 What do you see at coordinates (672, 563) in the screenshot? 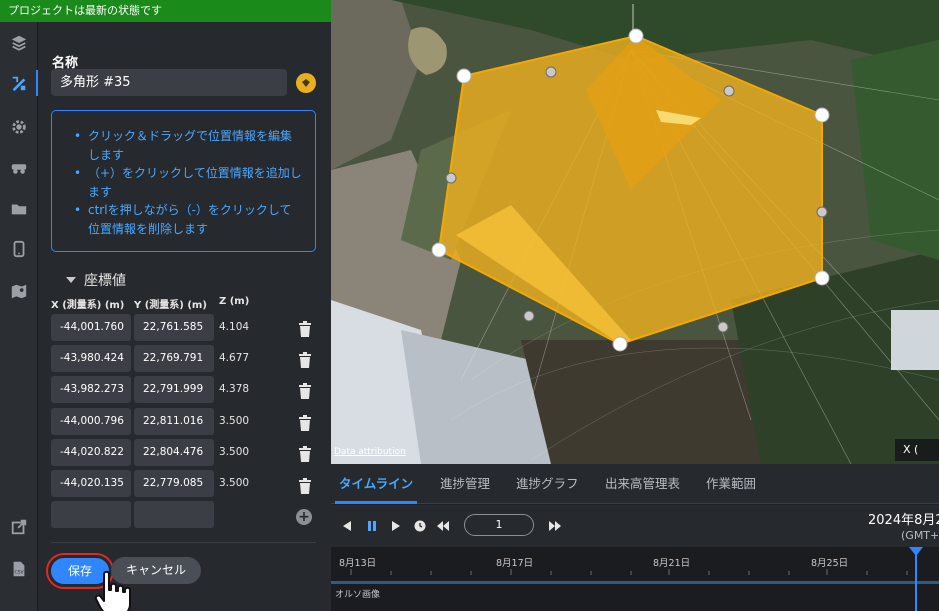
I see `timeline-tick: 8月21日` at bounding box center [672, 563].